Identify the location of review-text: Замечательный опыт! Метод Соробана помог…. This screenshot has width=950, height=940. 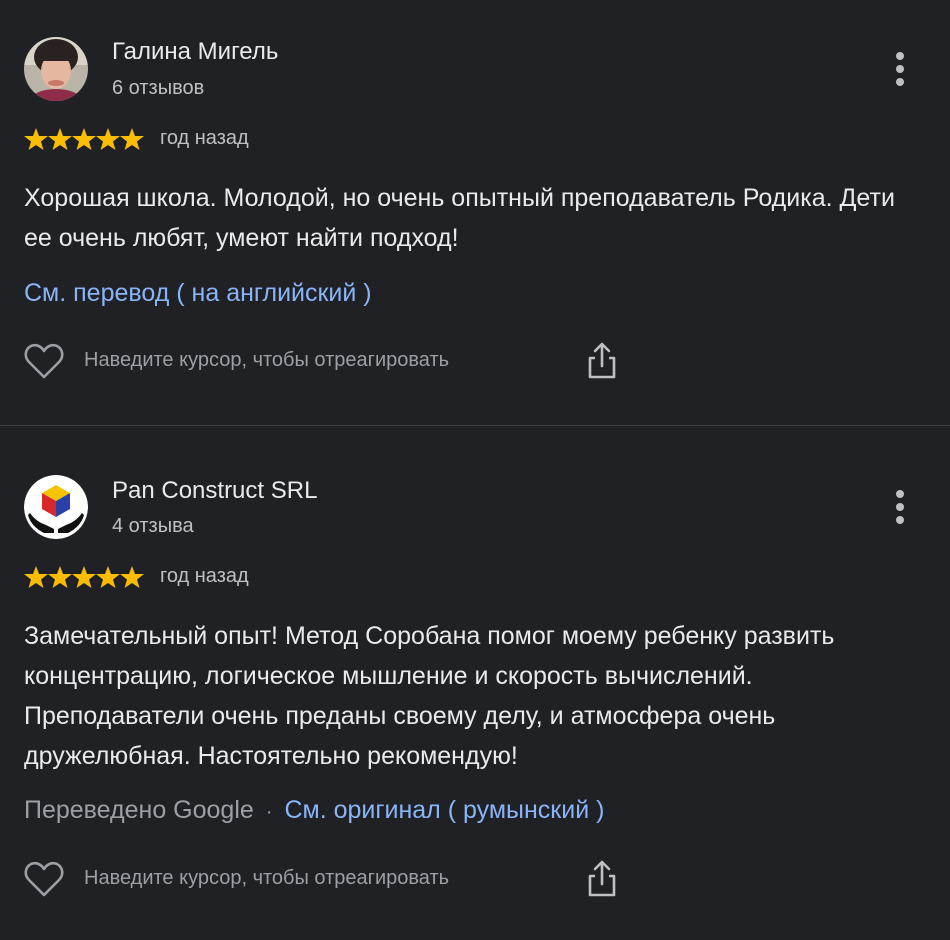
(429, 696).